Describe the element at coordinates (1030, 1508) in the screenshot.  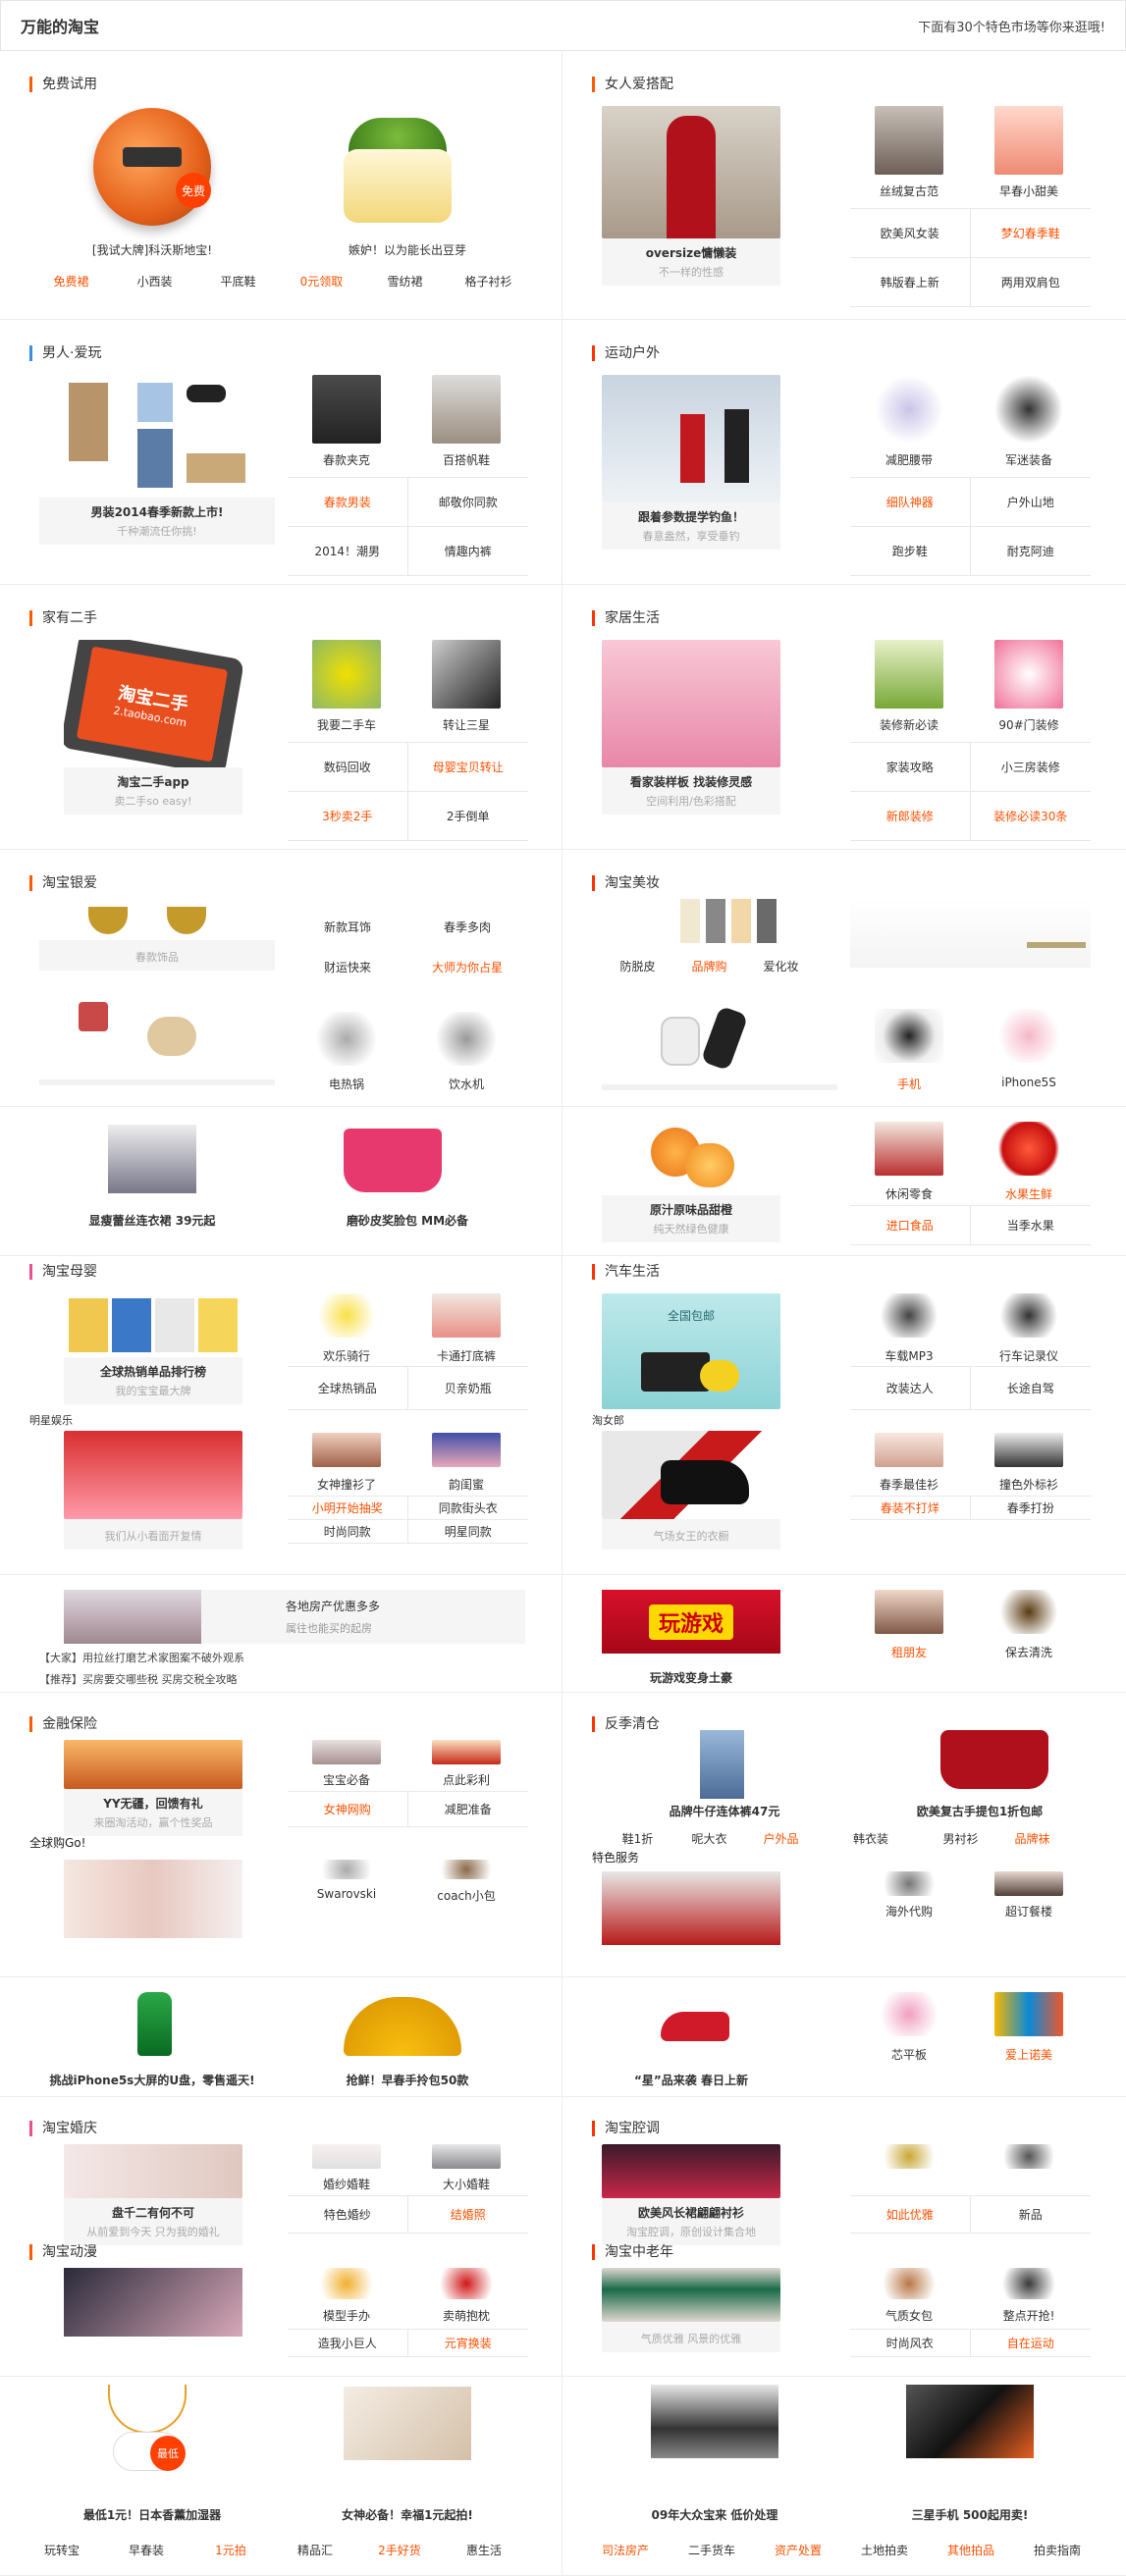
I see `grid-link: 春季打扮` at that location.